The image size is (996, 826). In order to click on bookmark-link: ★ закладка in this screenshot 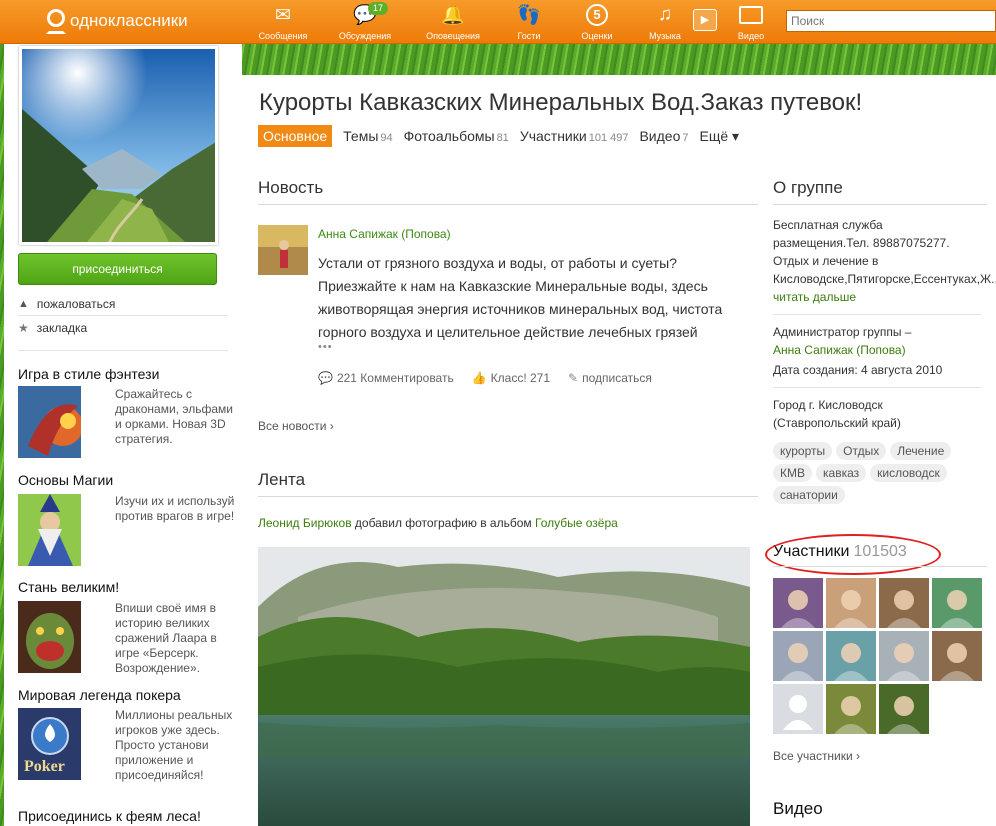, I will do `click(52, 328)`.